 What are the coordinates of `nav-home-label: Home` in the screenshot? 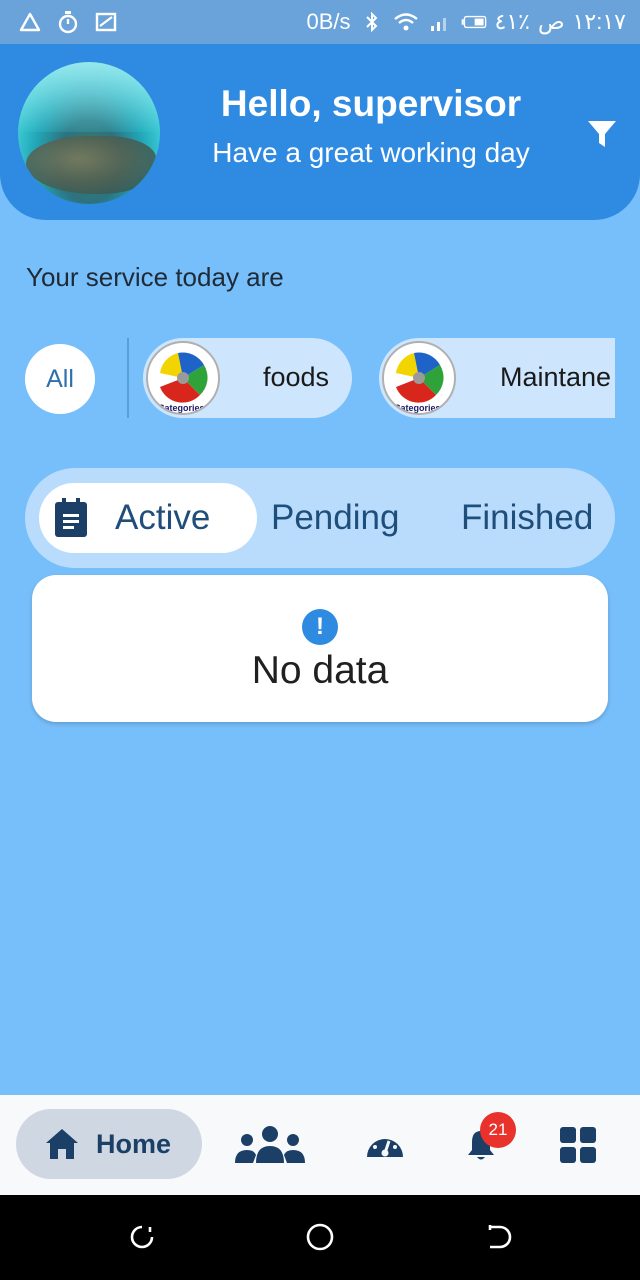 It's located at (134, 1143).